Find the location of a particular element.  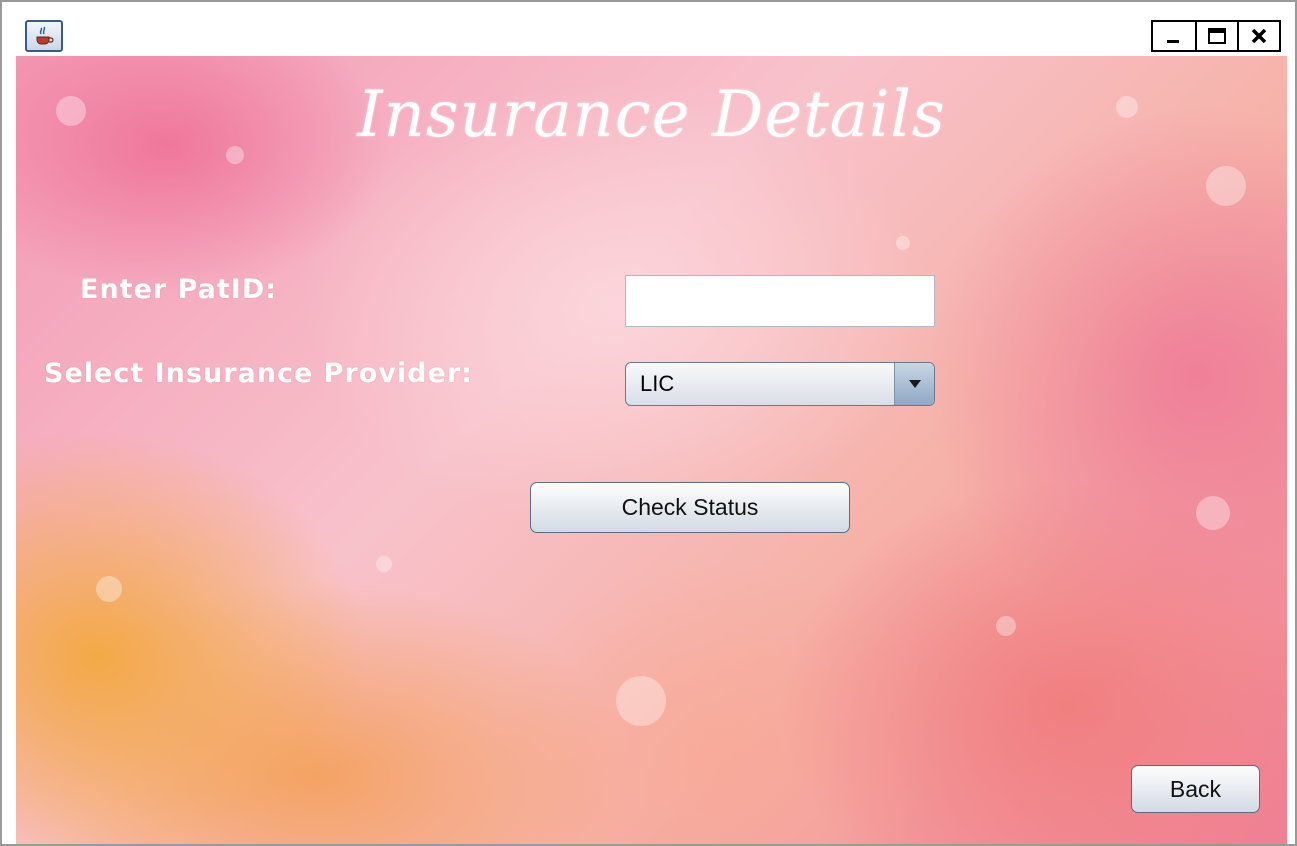

provider-selected-value: LIC is located at coordinates (657, 383).